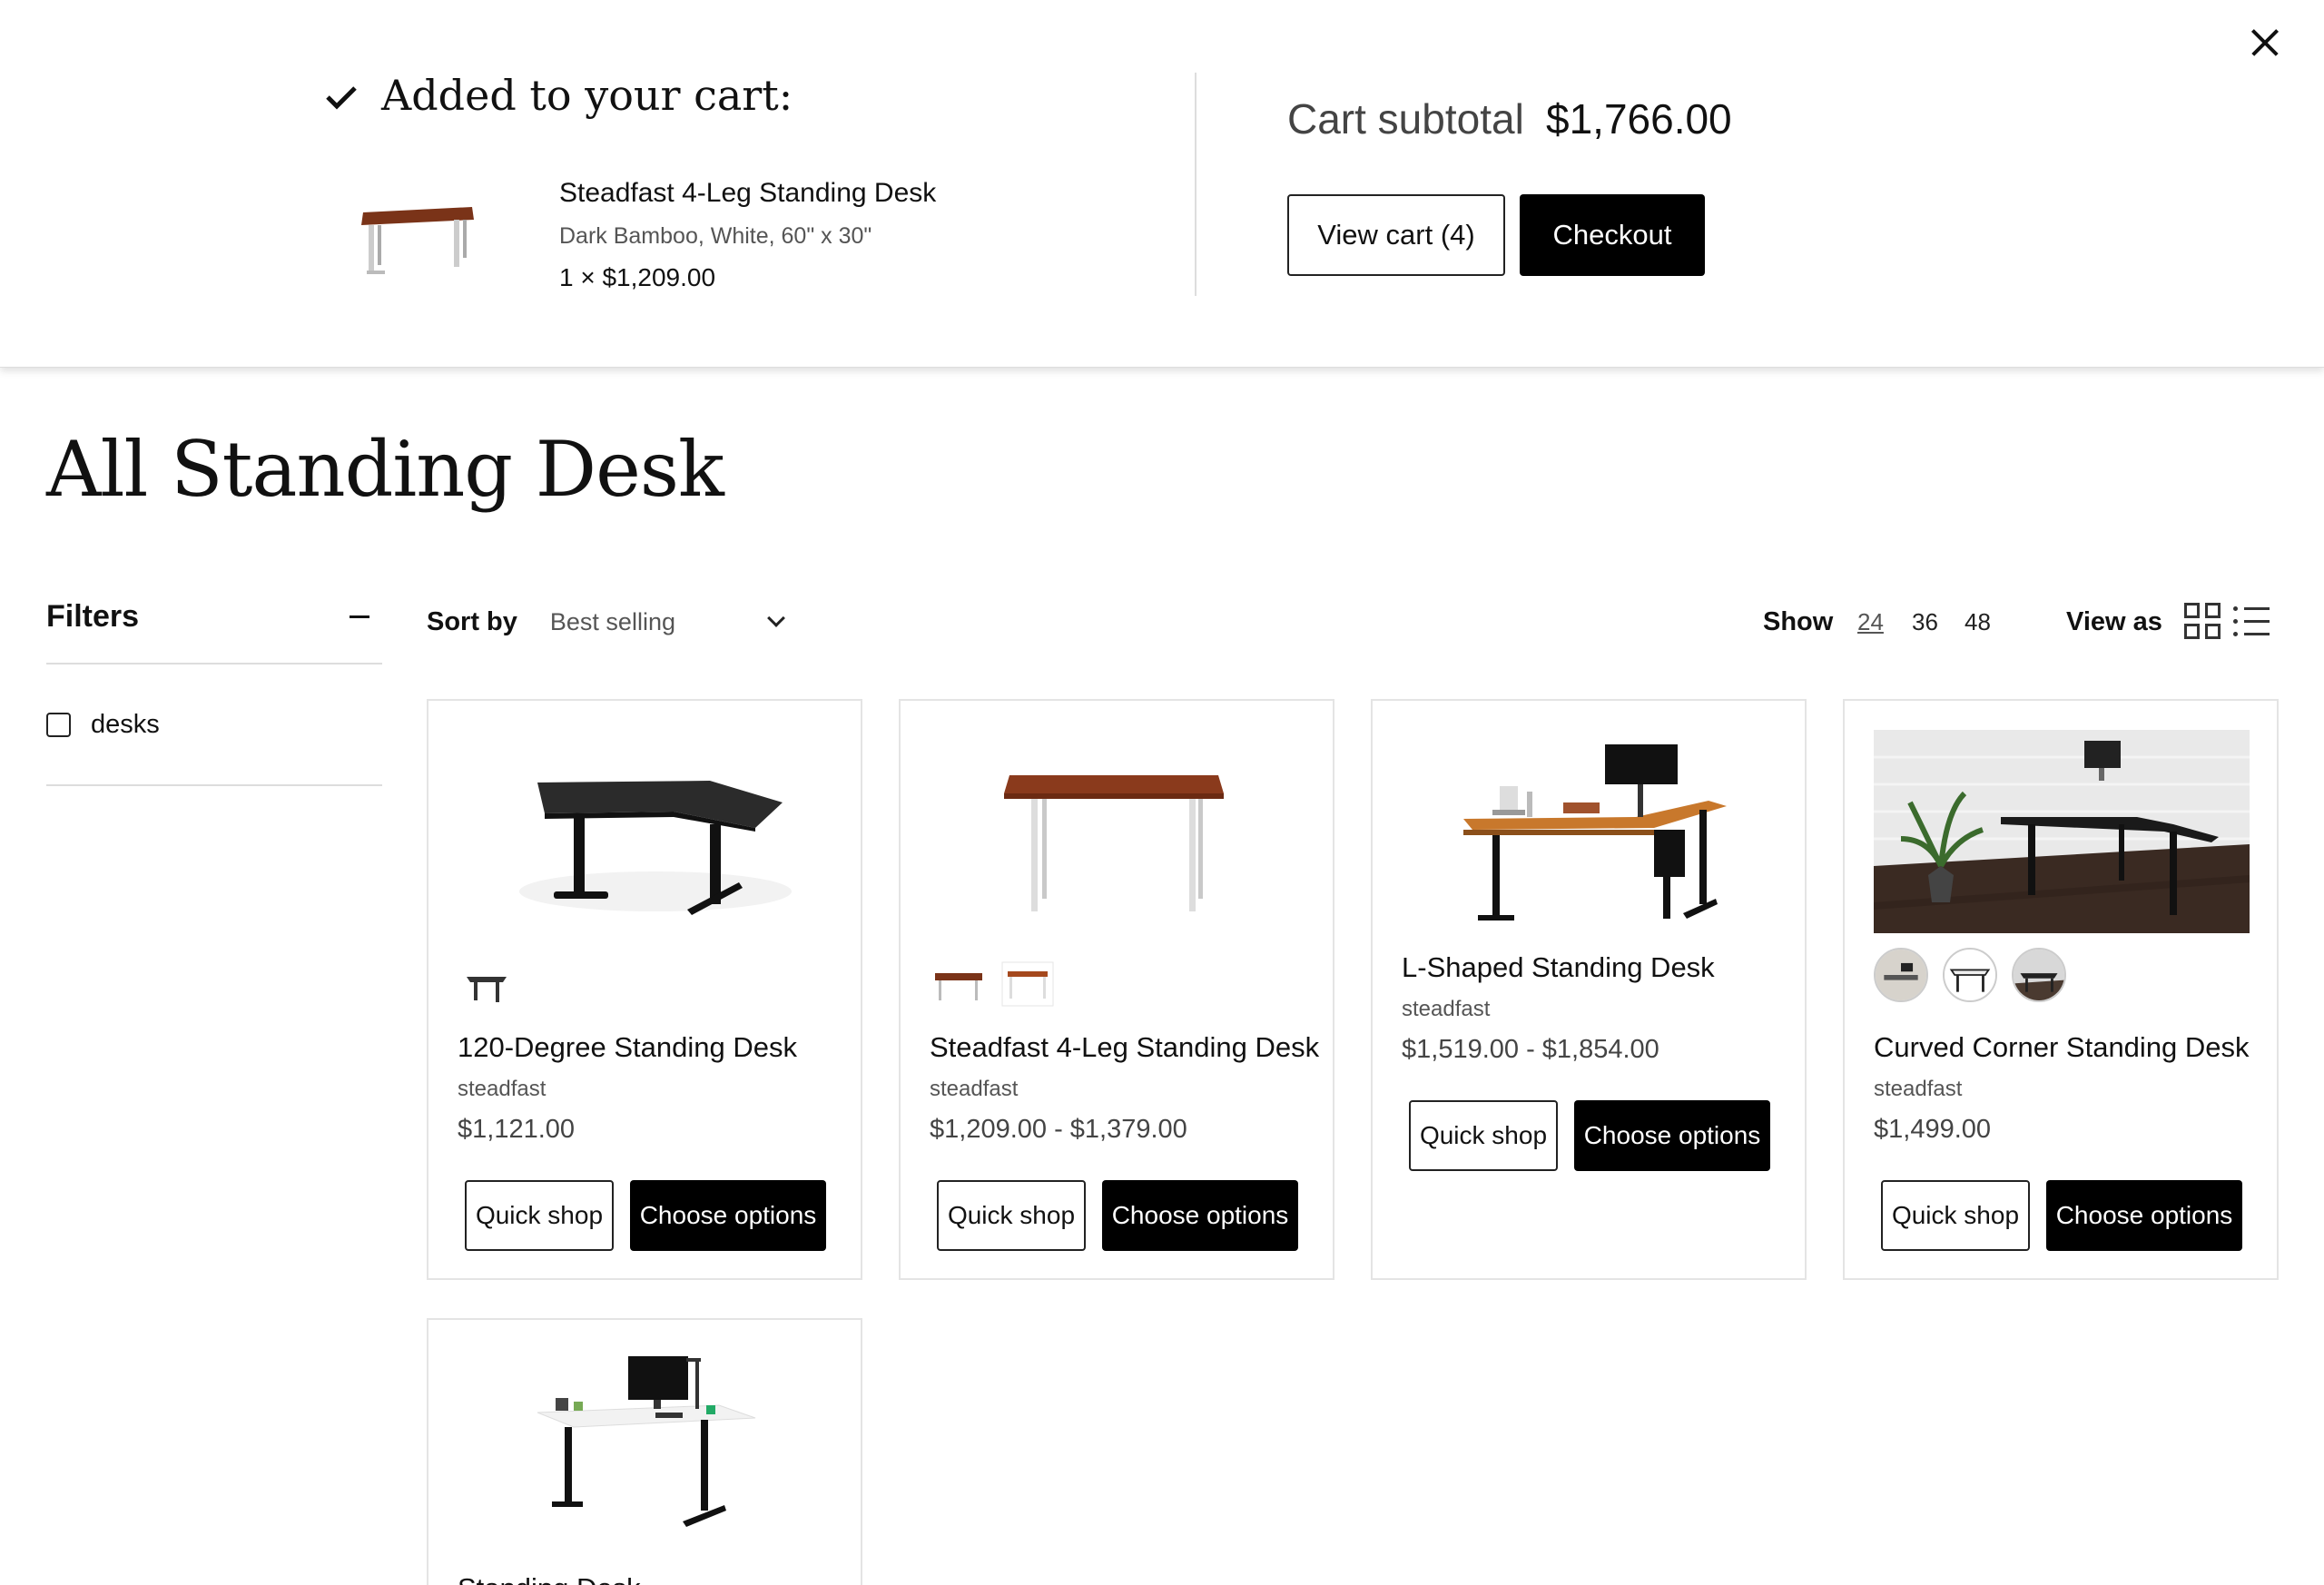 The width and height of the screenshot is (2324, 1585). Describe the element at coordinates (1124, 1047) in the screenshot. I see `product-name: Steadfast 4-Leg Standing Desk` at that location.